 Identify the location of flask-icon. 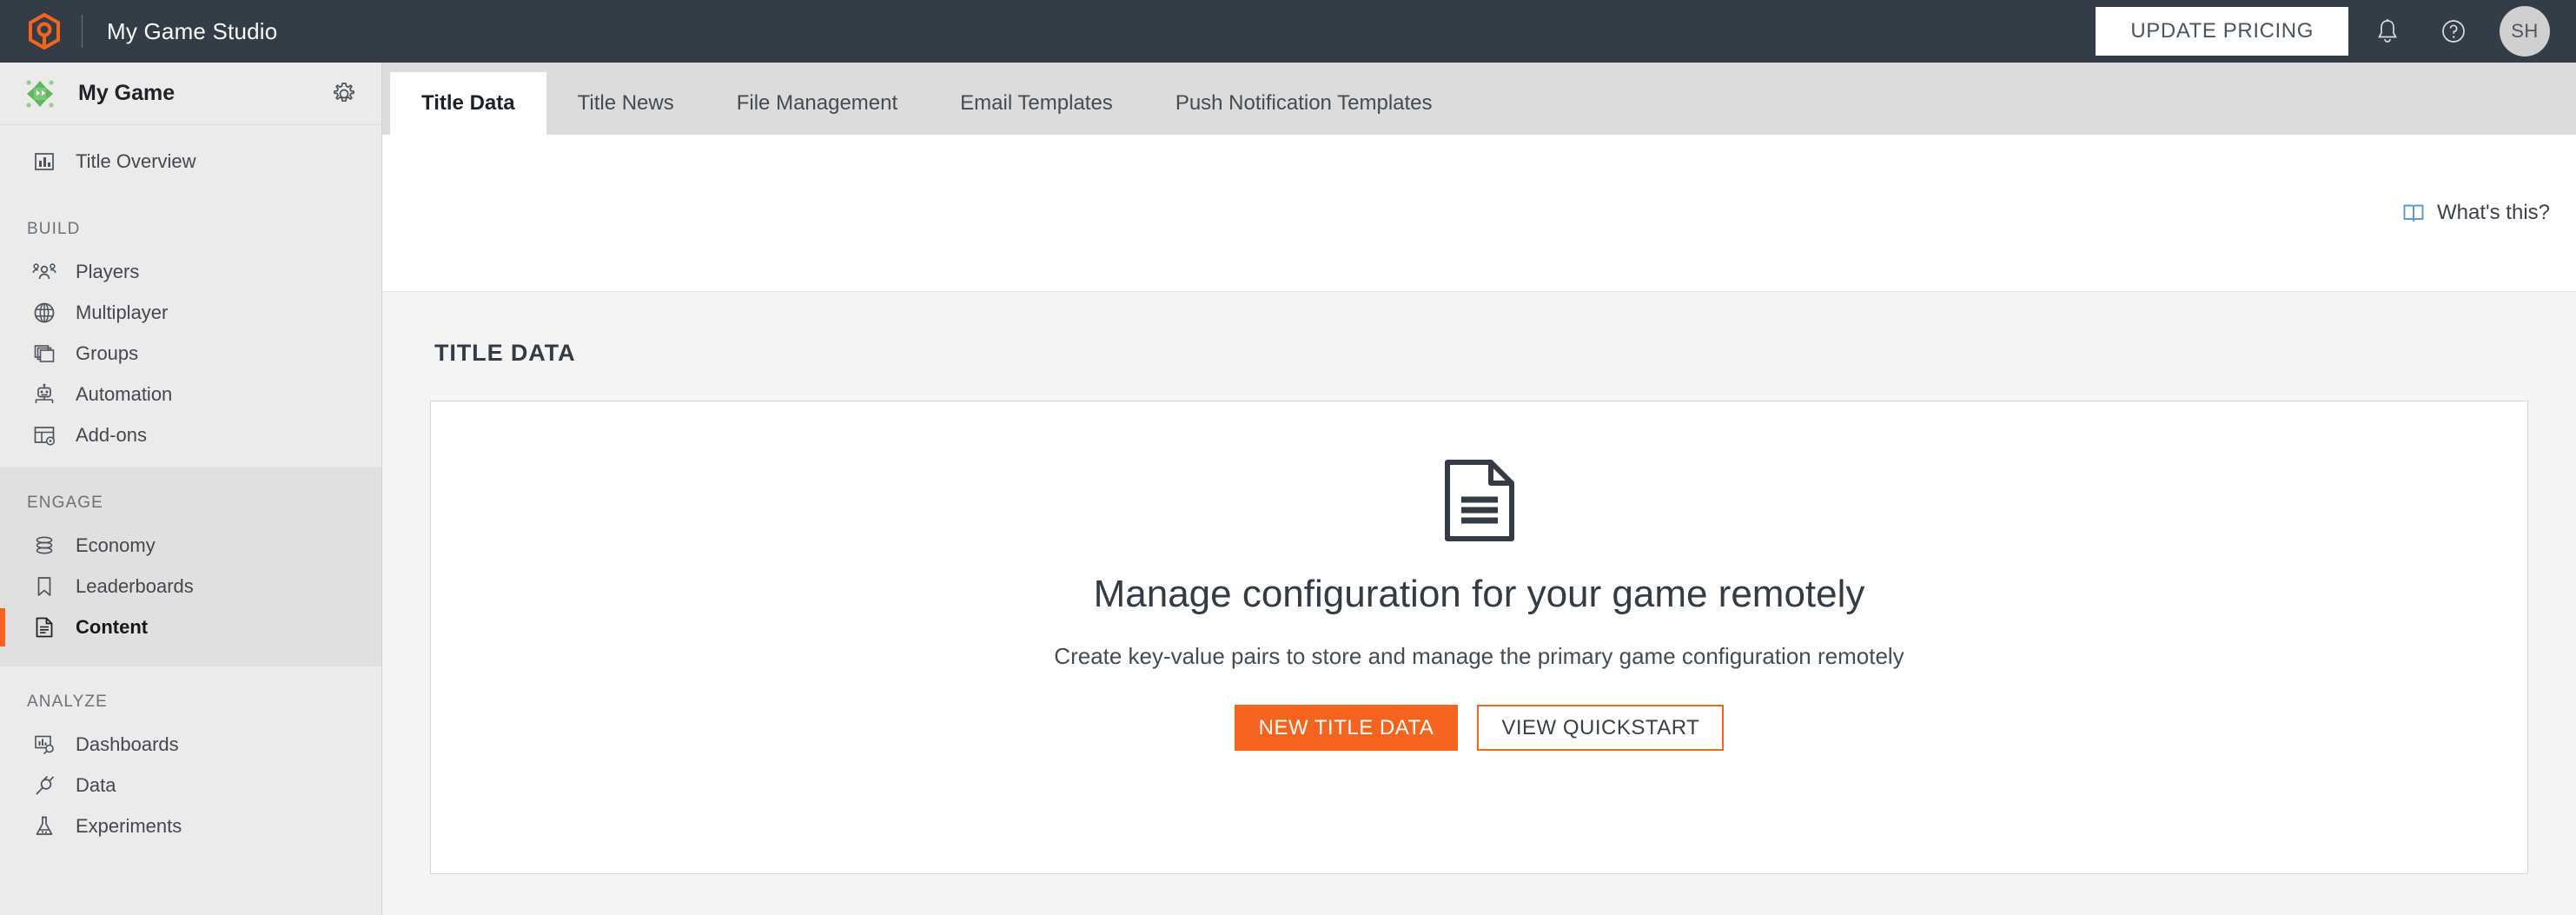
(44, 826).